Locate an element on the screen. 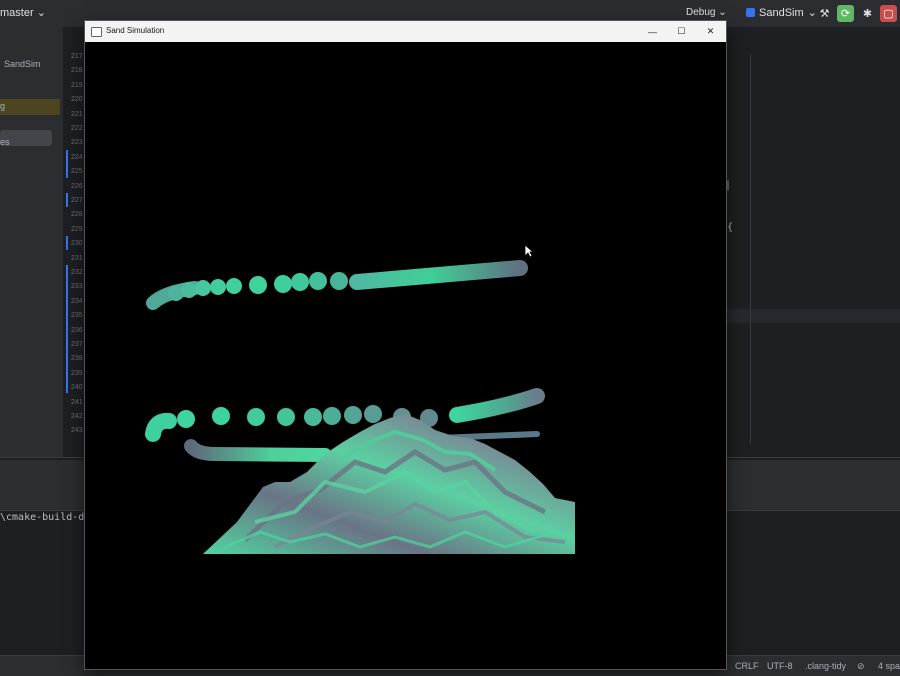  line-number: 227 is located at coordinates (77, 200).